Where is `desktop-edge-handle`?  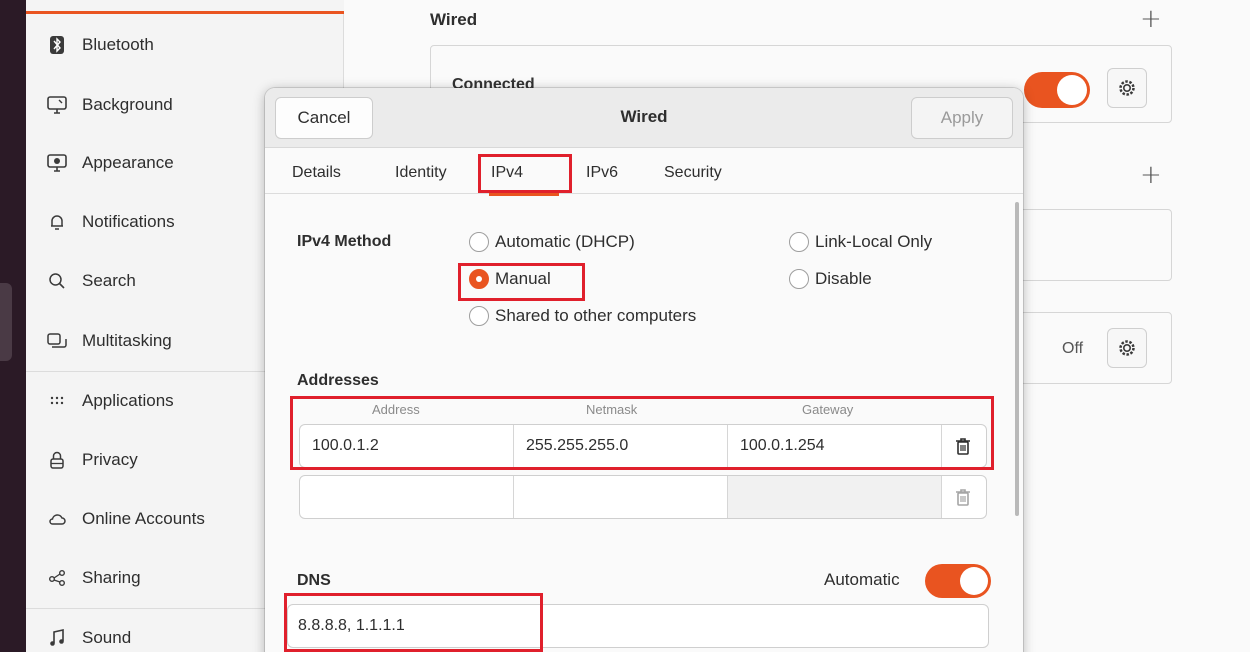 desktop-edge-handle is located at coordinates (6, 322).